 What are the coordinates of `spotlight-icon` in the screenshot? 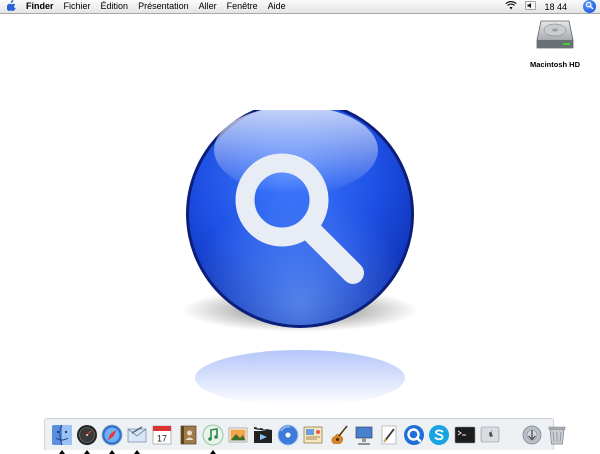 It's located at (589, 6).